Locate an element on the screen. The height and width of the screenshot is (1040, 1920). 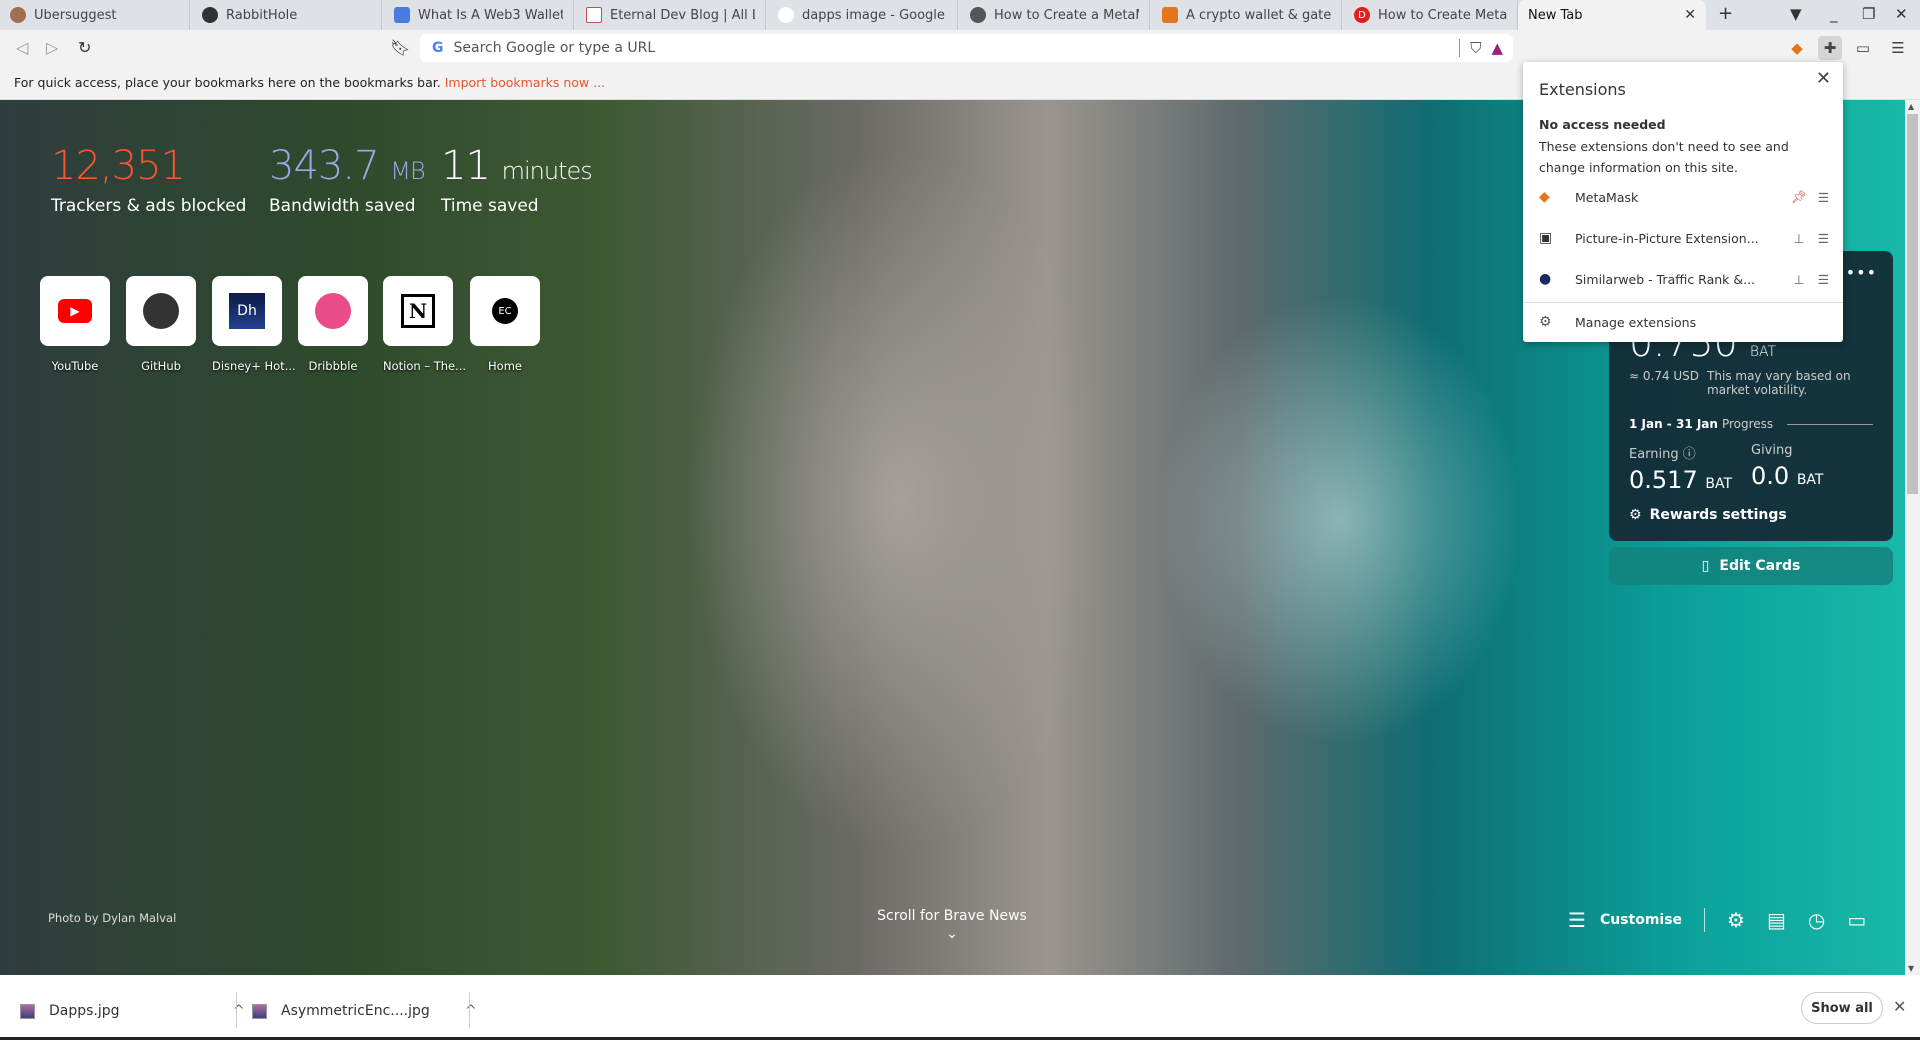
download-item: AsymmetricEnc....jpg ^ is located at coordinates (364, 1011).